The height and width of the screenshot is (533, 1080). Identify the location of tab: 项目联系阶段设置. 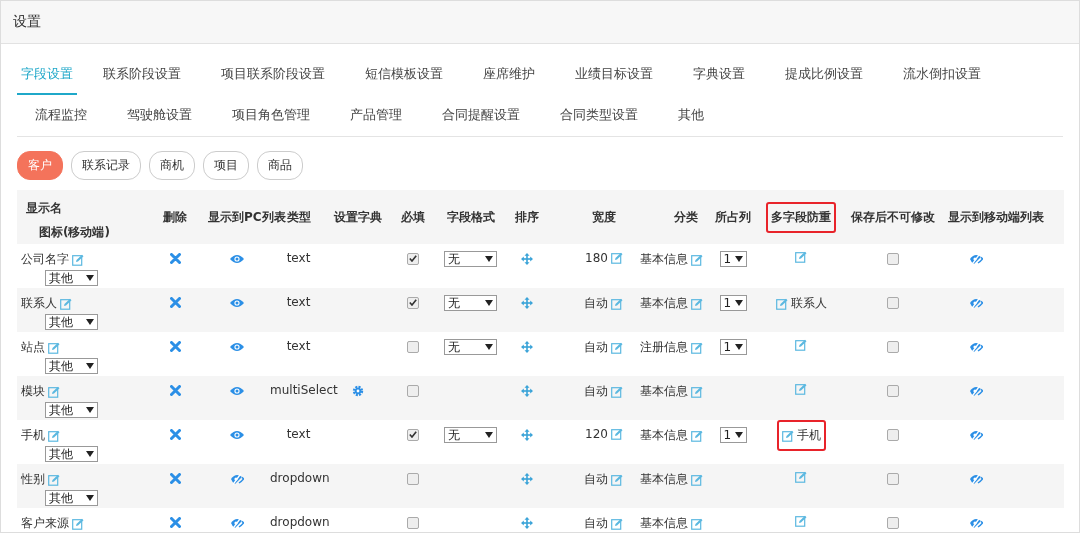
(273, 74).